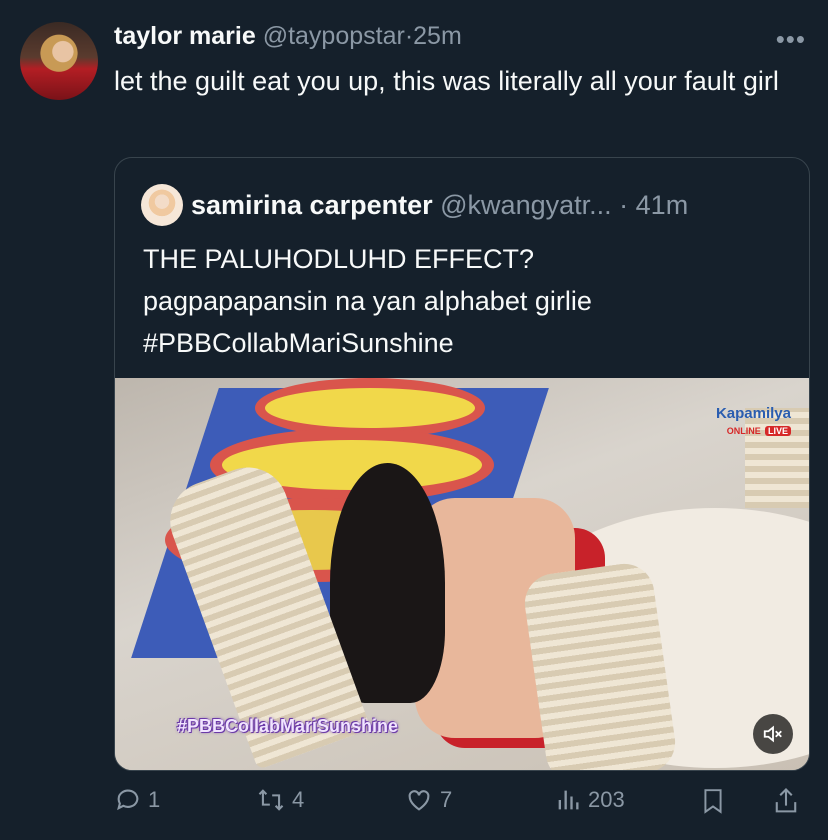 Image resolution: width=828 pixels, height=840 pixels. Describe the element at coordinates (185, 36) in the screenshot. I see `author-name: taylor marie` at that location.